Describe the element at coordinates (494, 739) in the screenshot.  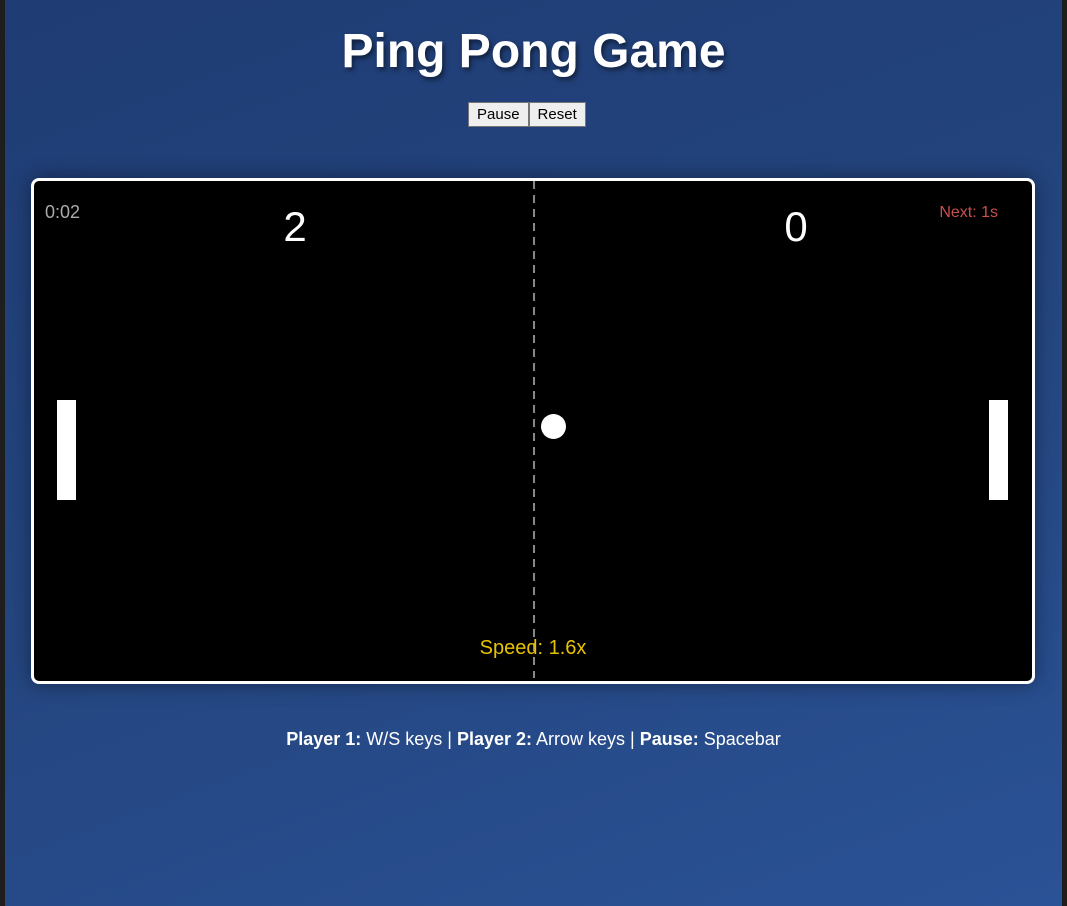
I see `help-p2-label: Player 2:` at that location.